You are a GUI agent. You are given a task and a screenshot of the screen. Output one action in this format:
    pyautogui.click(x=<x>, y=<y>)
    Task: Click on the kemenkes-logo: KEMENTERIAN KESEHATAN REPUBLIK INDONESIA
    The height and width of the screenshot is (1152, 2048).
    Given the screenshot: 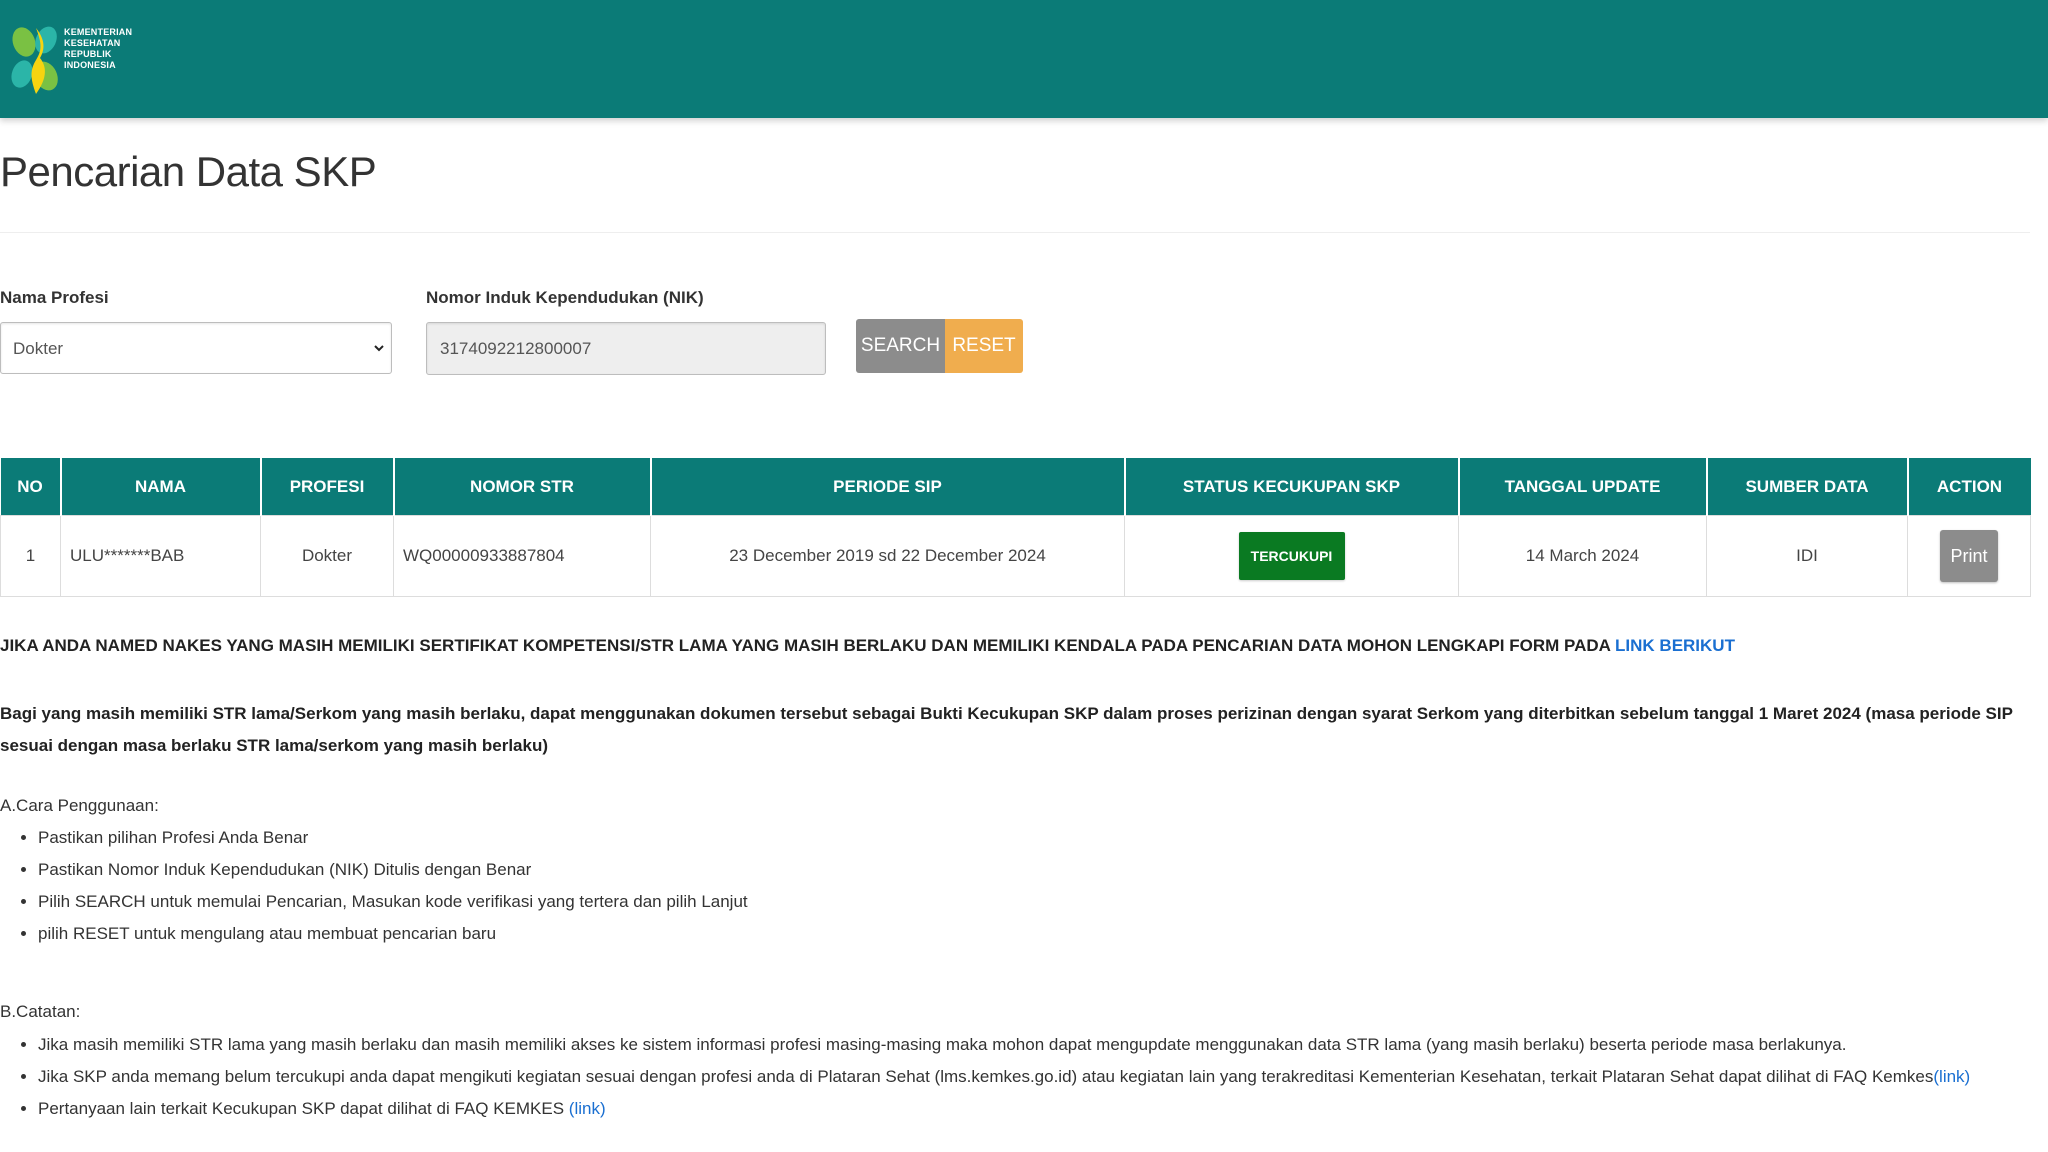 What is the action you would take?
    pyautogui.click(x=73, y=60)
    